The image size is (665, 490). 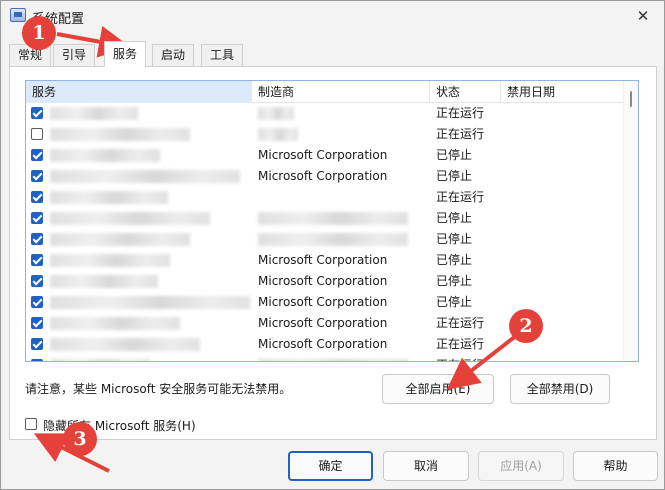 What do you see at coordinates (158, 389) in the screenshot?
I see `security-note: 请注意，某些 Microsoft 安全服务可能无法禁用。` at bounding box center [158, 389].